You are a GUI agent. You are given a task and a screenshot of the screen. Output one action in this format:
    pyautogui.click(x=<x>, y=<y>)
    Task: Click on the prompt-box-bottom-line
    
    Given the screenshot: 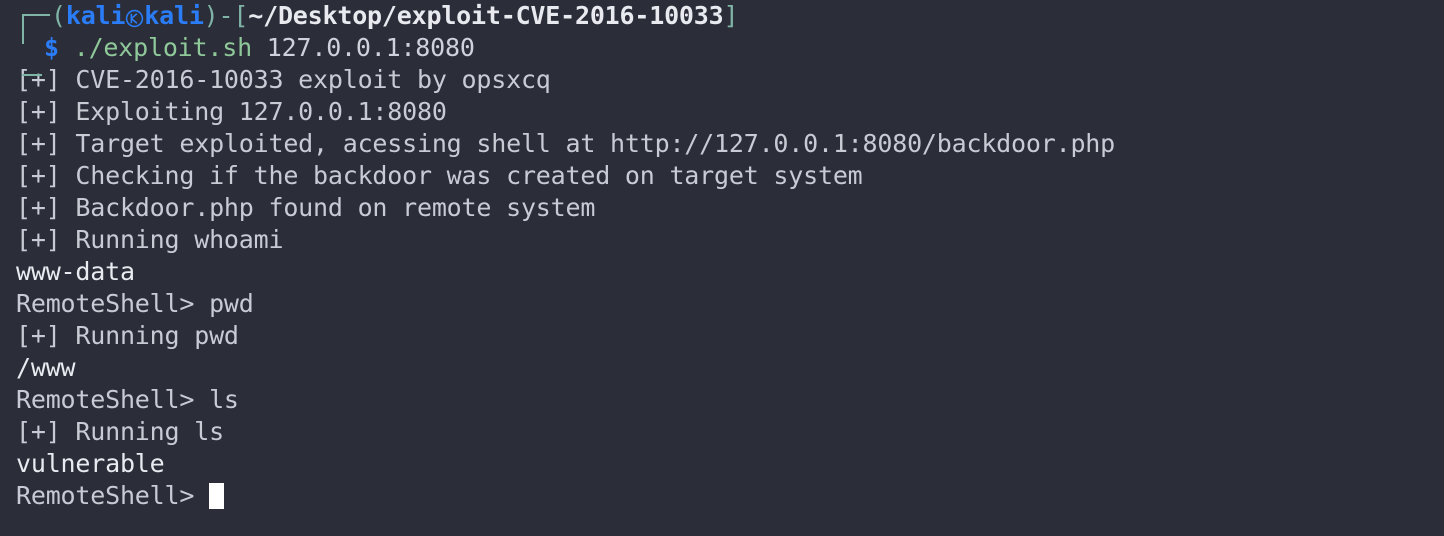 What is the action you would take?
    pyautogui.click(x=32, y=75)
    